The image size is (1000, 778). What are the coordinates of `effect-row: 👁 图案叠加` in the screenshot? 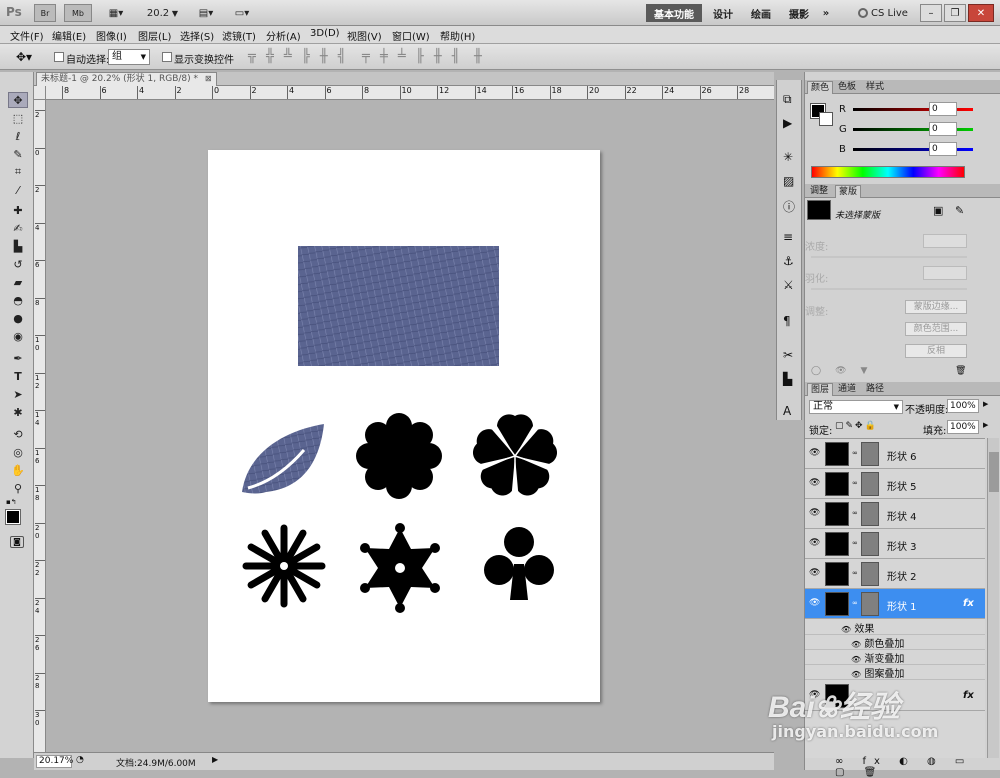 It's located at (895, 672).